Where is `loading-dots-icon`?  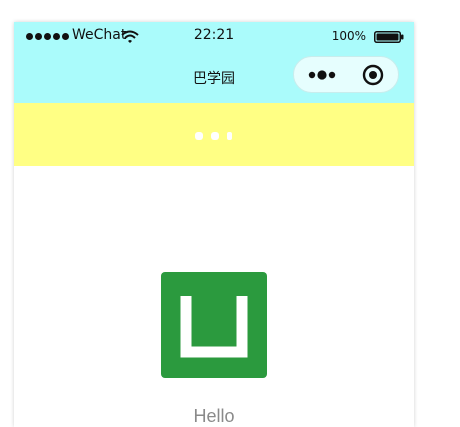
loading-dots-icon is located at coordinates (213, 136).